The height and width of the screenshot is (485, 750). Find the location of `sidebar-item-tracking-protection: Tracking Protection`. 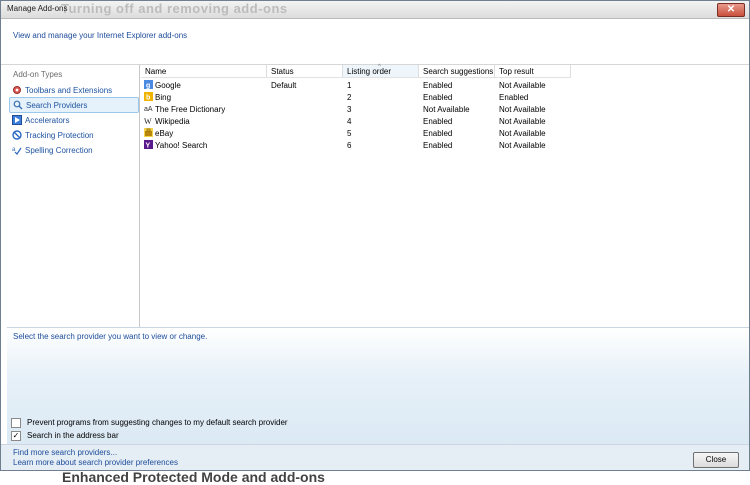

sidebar-item-tracking-protection: Tracking Protection is located at coordinates (73, 135).